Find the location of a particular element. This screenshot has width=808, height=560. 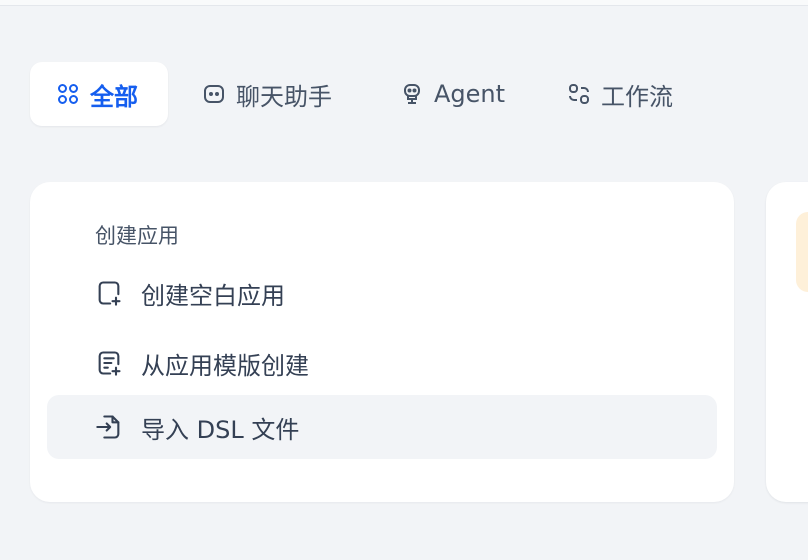

top-bar is located at coordinates (404, 3).